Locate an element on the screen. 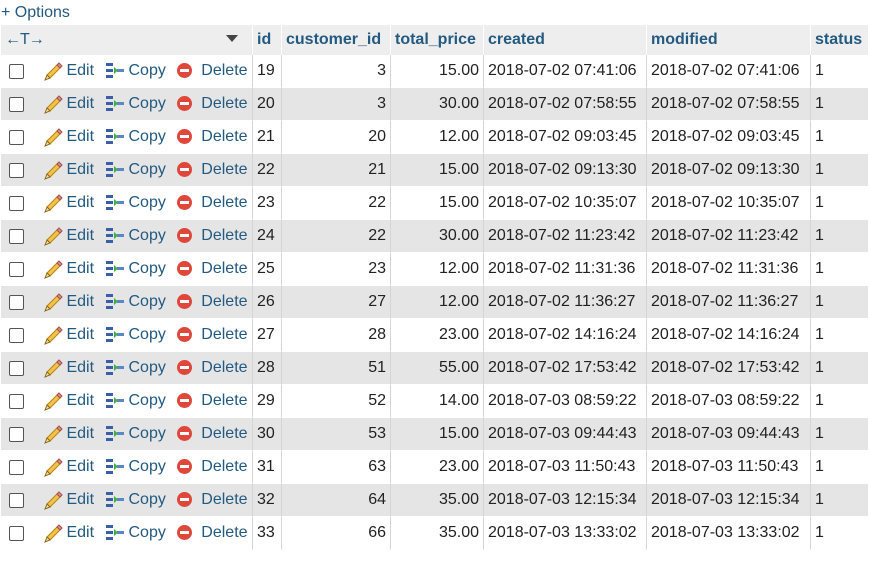 This screenshot has width=869, height=573. cell-id: 31 is located at coordinates (266, 467).